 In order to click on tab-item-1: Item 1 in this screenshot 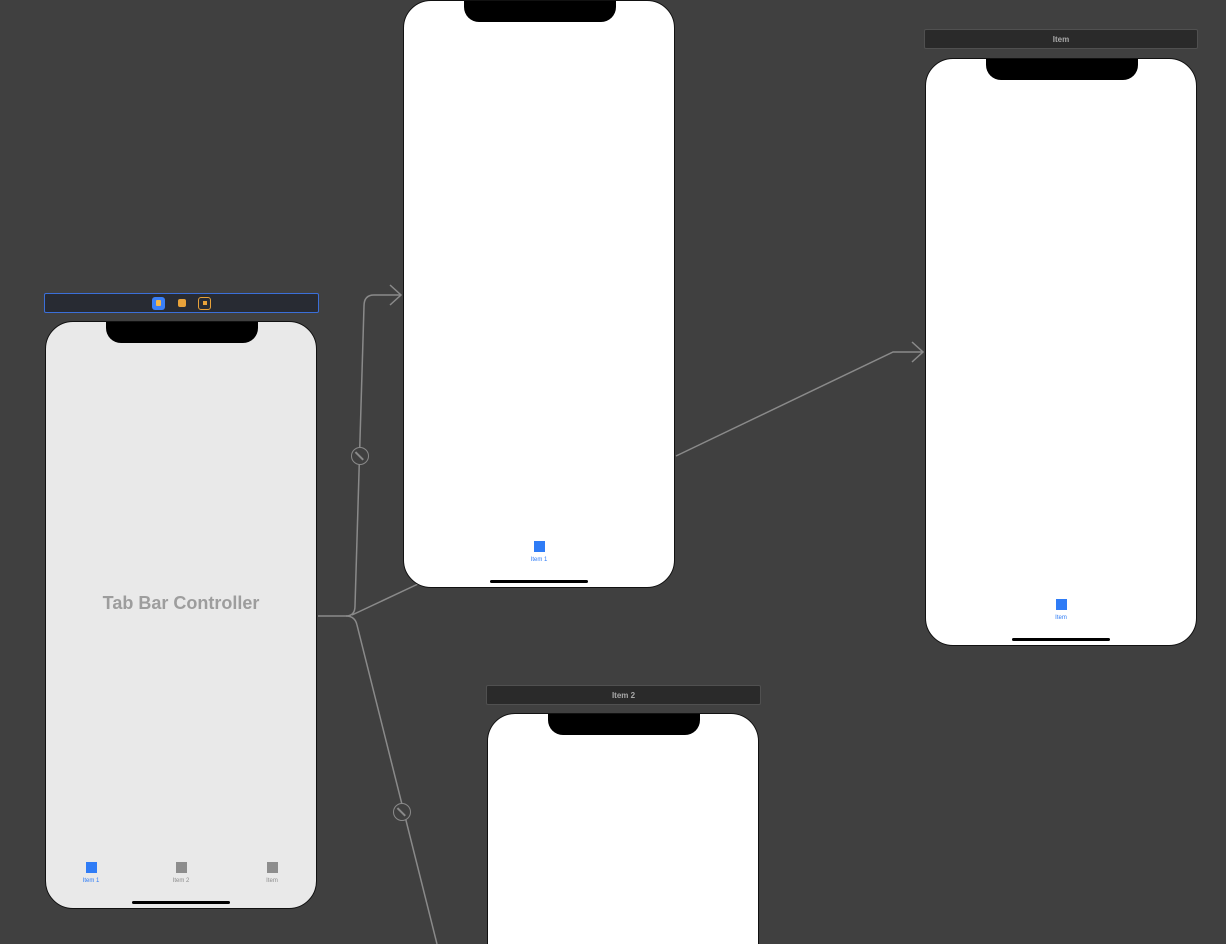, I will do `click(91, 873)`.